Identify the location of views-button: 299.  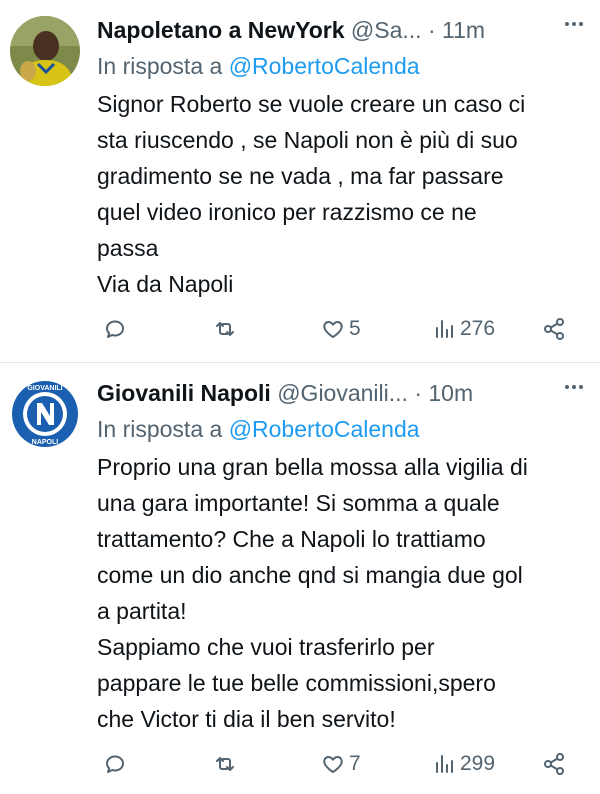
(463, 764).